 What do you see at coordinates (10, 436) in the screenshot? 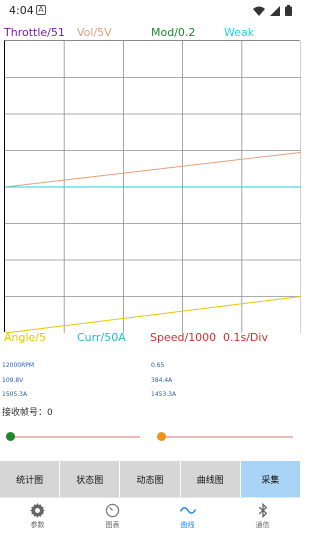
I see `slider-1-thumb` at bounding box center [10, 436].